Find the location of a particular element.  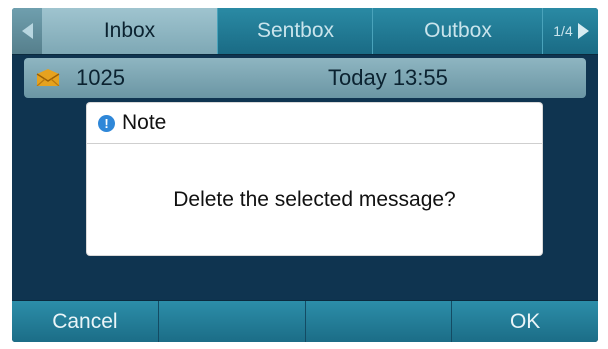

tab-prev-arrow is located at coordinates (27, 31).